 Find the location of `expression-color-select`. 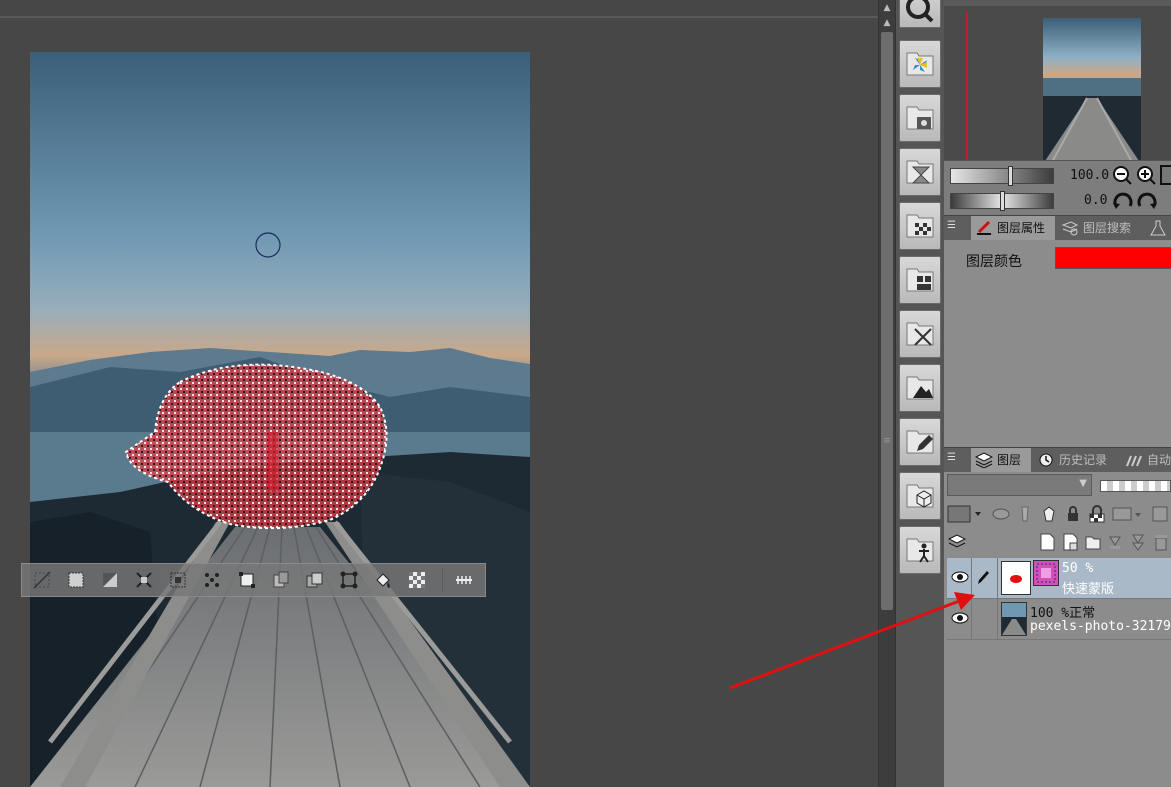

expression-color-select is located at coordinates (967, 514).